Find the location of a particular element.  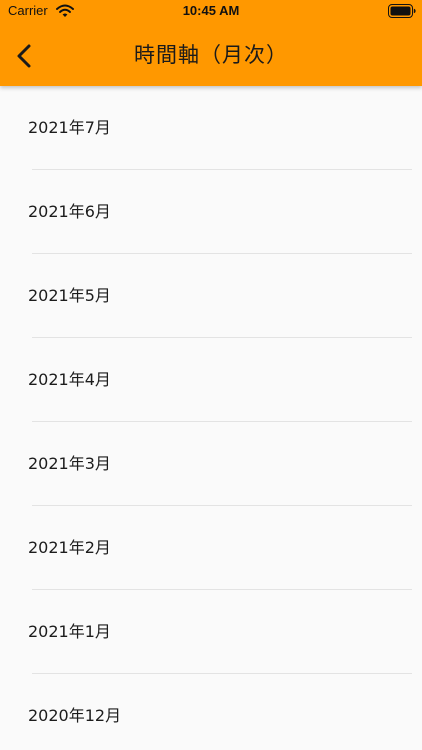

status-time: 10:45 AM is located at coordinates (211, 10).